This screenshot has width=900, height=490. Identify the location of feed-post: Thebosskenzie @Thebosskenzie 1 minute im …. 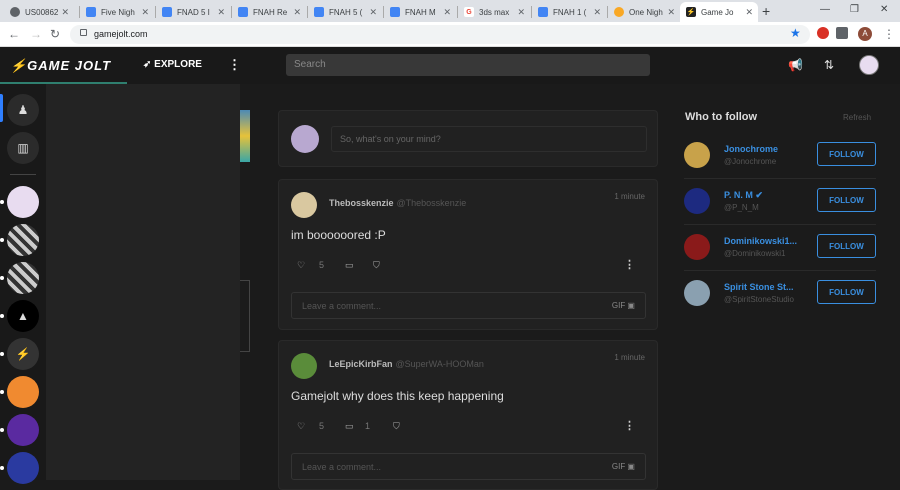
(468, 254).